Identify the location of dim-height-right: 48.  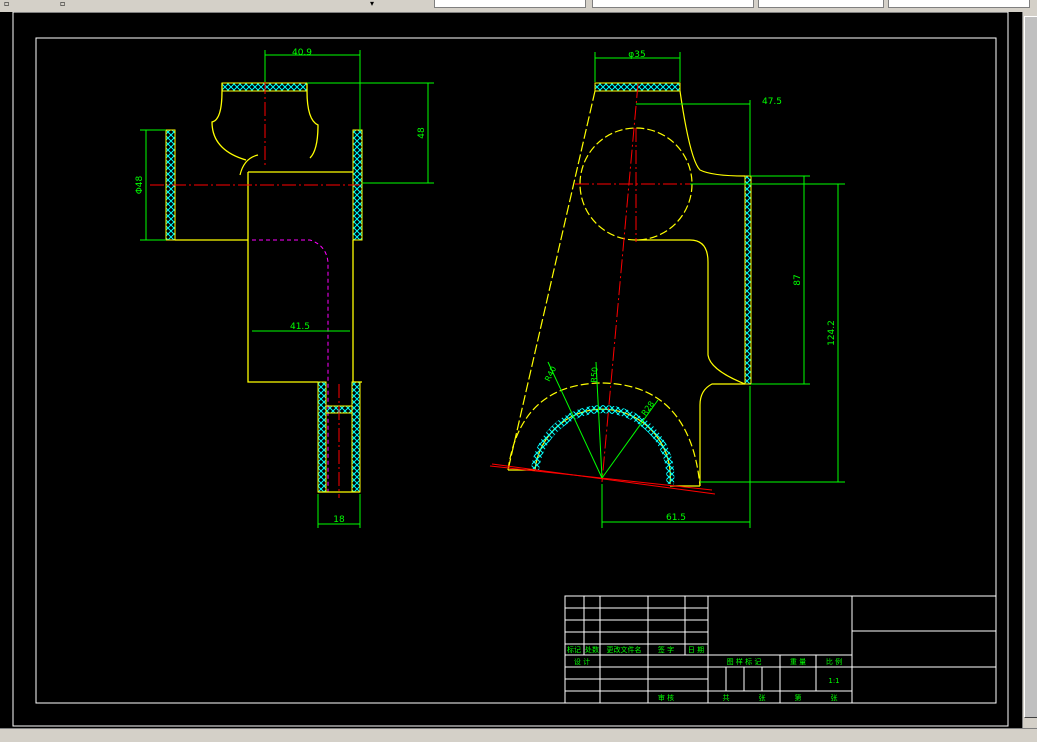
(422, 133).